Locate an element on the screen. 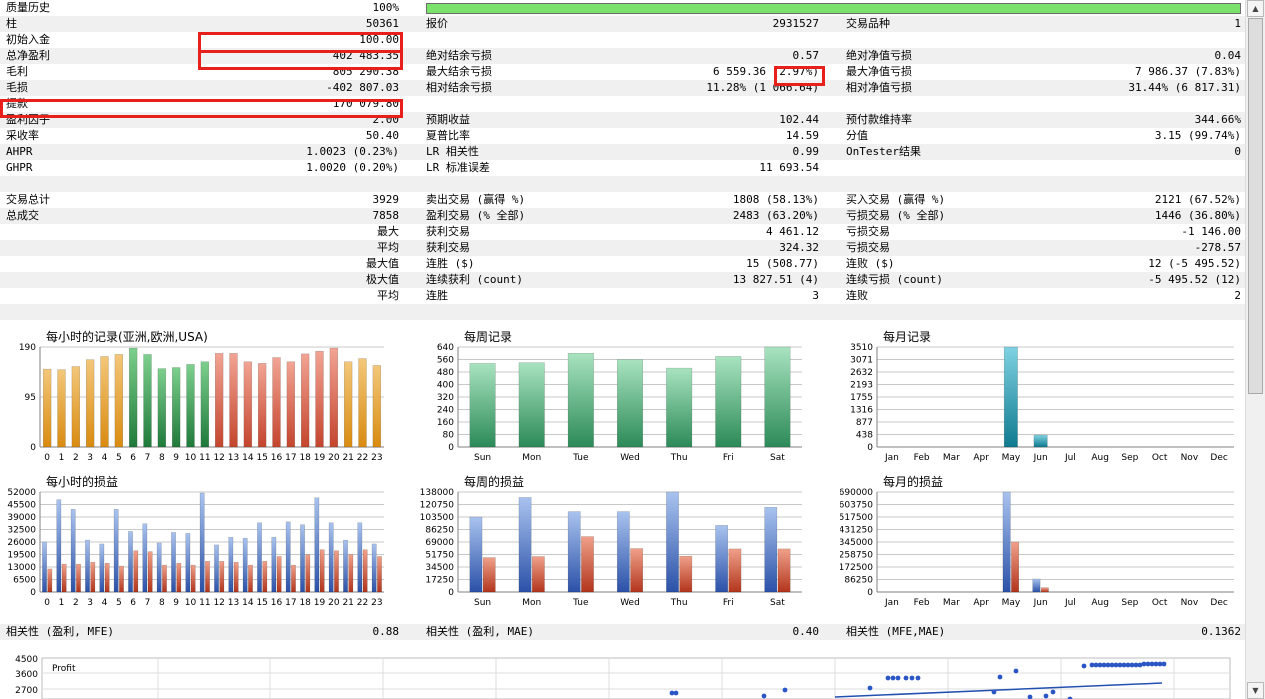  y-tick-label: 320 is located at coordinates (445, 398).